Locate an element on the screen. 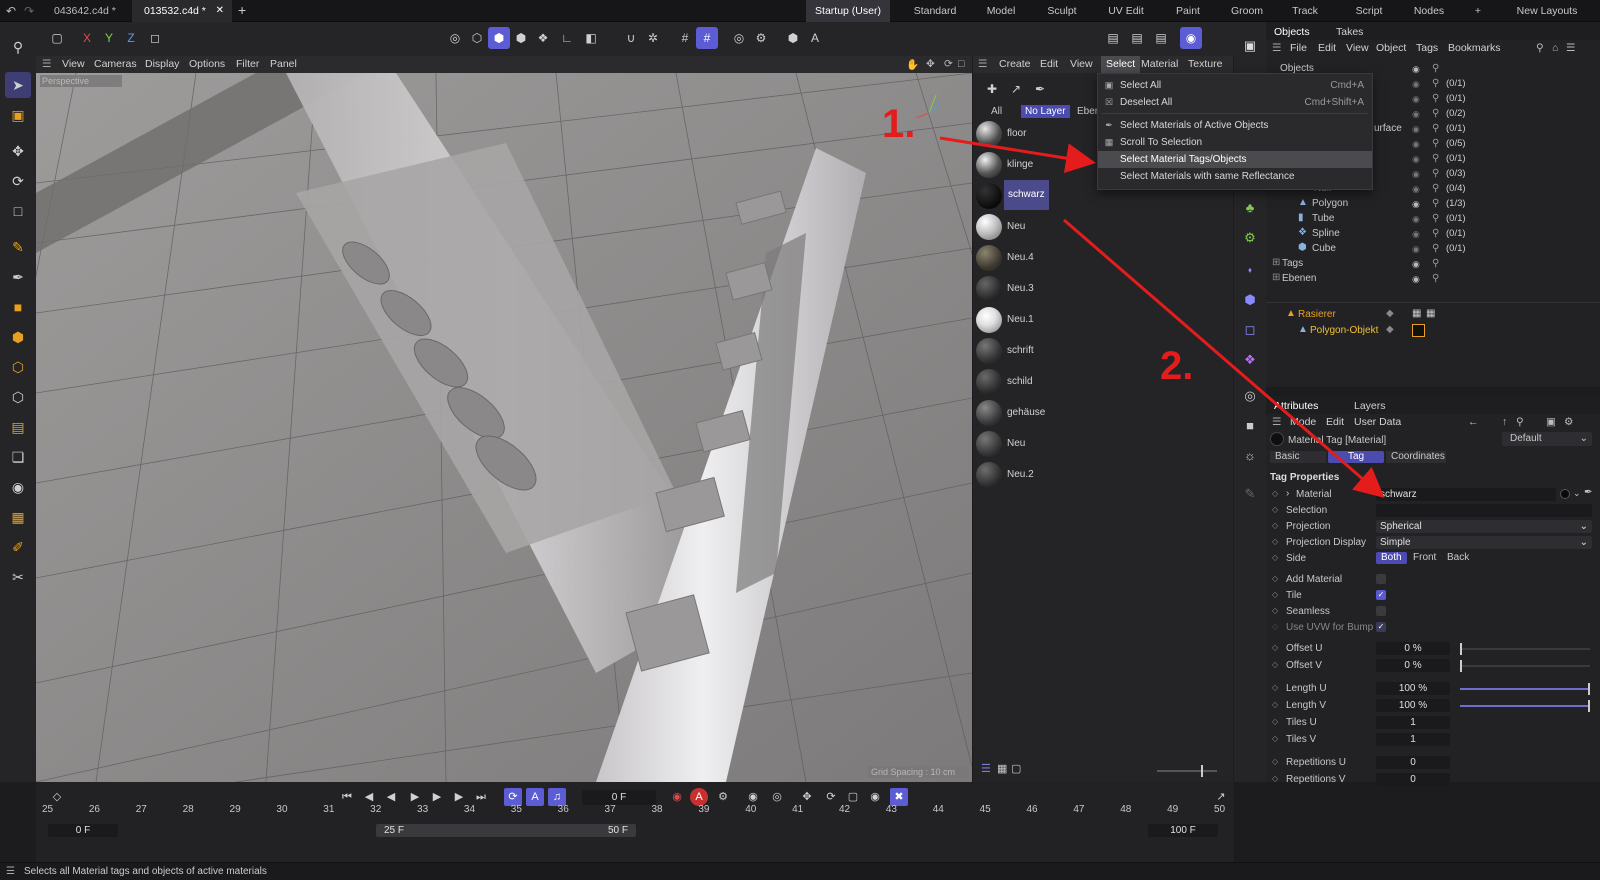  rotate-icon: ⟳ is located at coordinates (18, 181).